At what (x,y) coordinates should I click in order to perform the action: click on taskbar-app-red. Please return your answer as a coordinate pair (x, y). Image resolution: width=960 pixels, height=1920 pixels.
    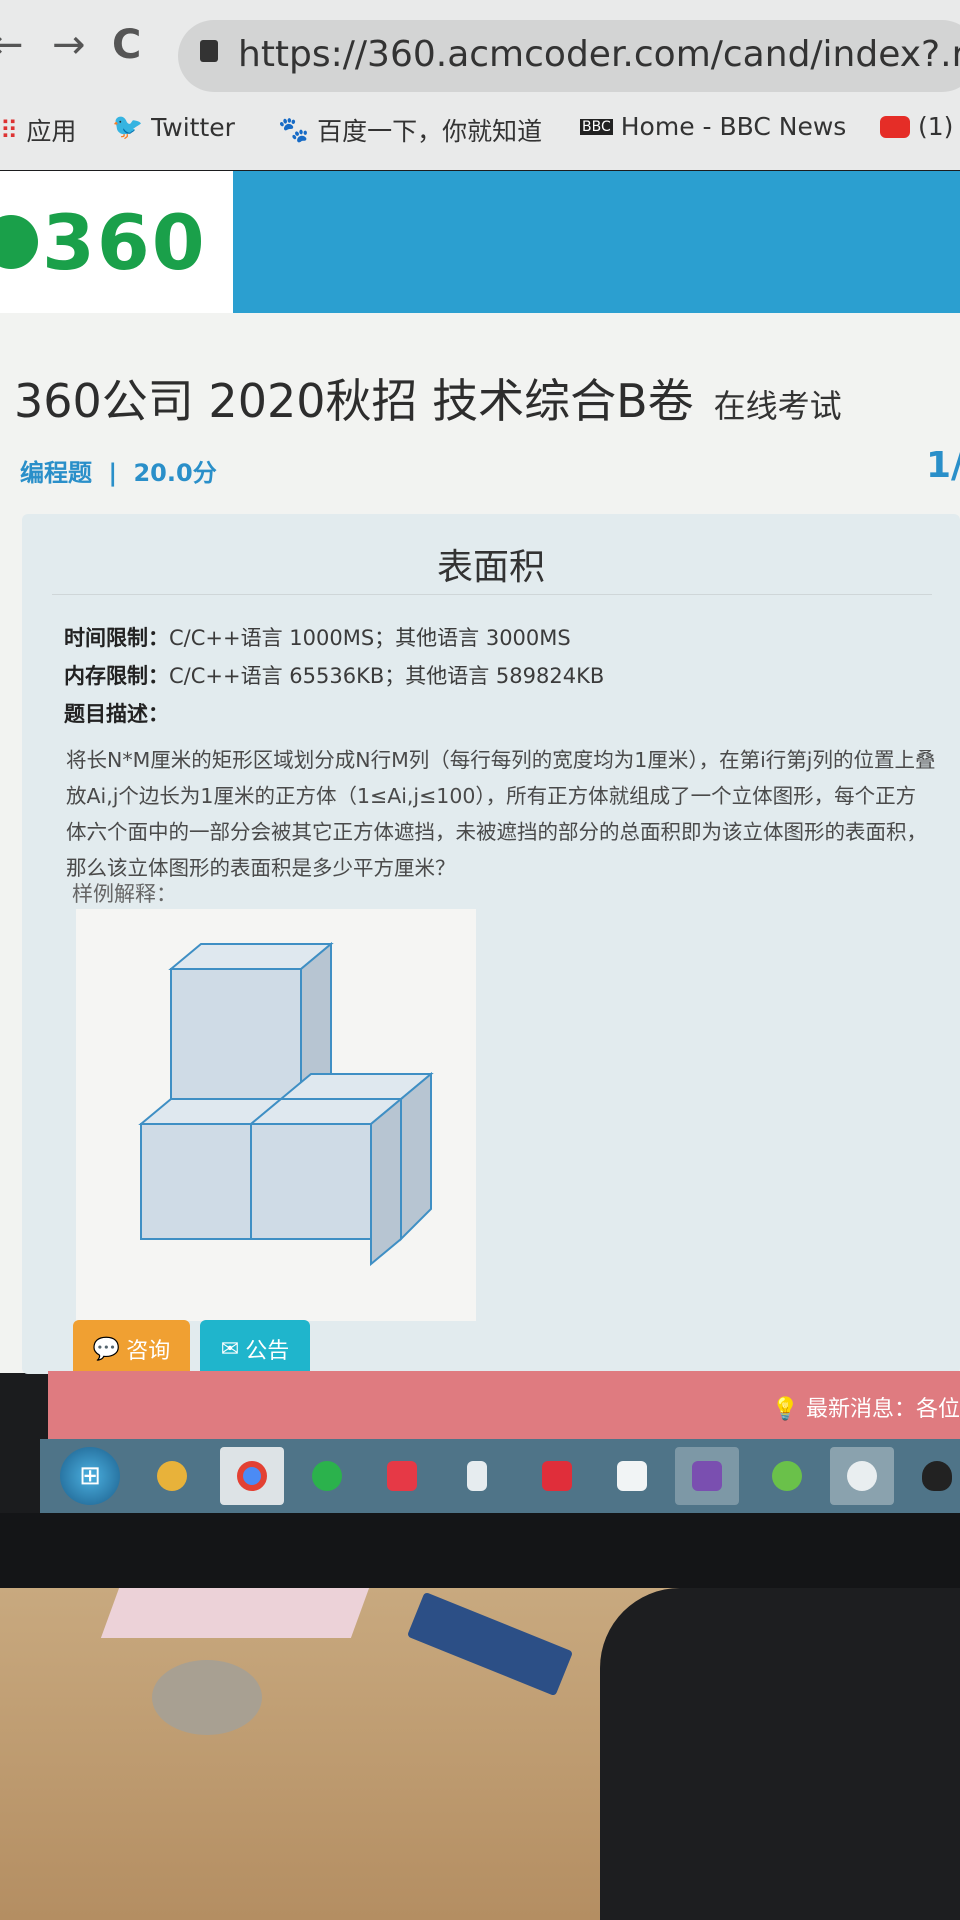
    Looking at the image, I should click on (402, 1476).